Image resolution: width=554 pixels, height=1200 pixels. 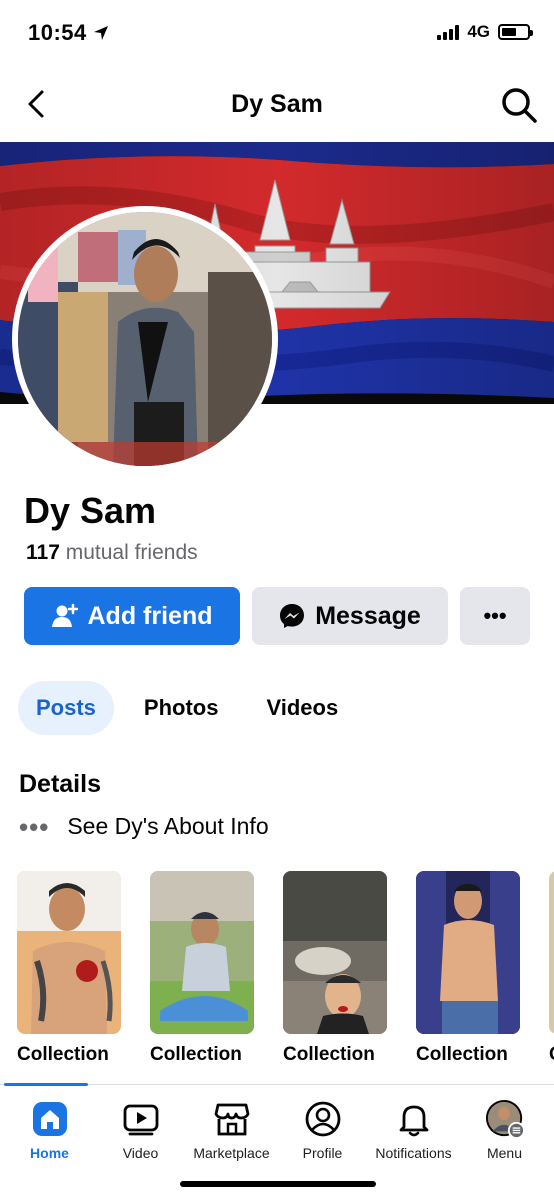 I want to click on nav-video: Video, so click(x=140, y=1130).